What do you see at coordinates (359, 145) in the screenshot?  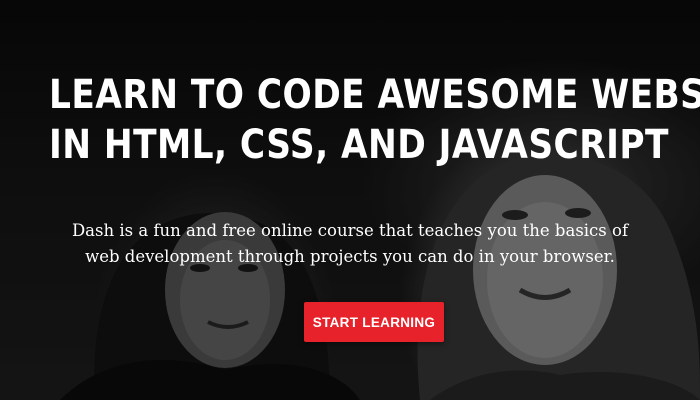 I see `headline-line-2: IN HTML, CSS, AND JAVASCRIPT` at bounding box center [359, 145].